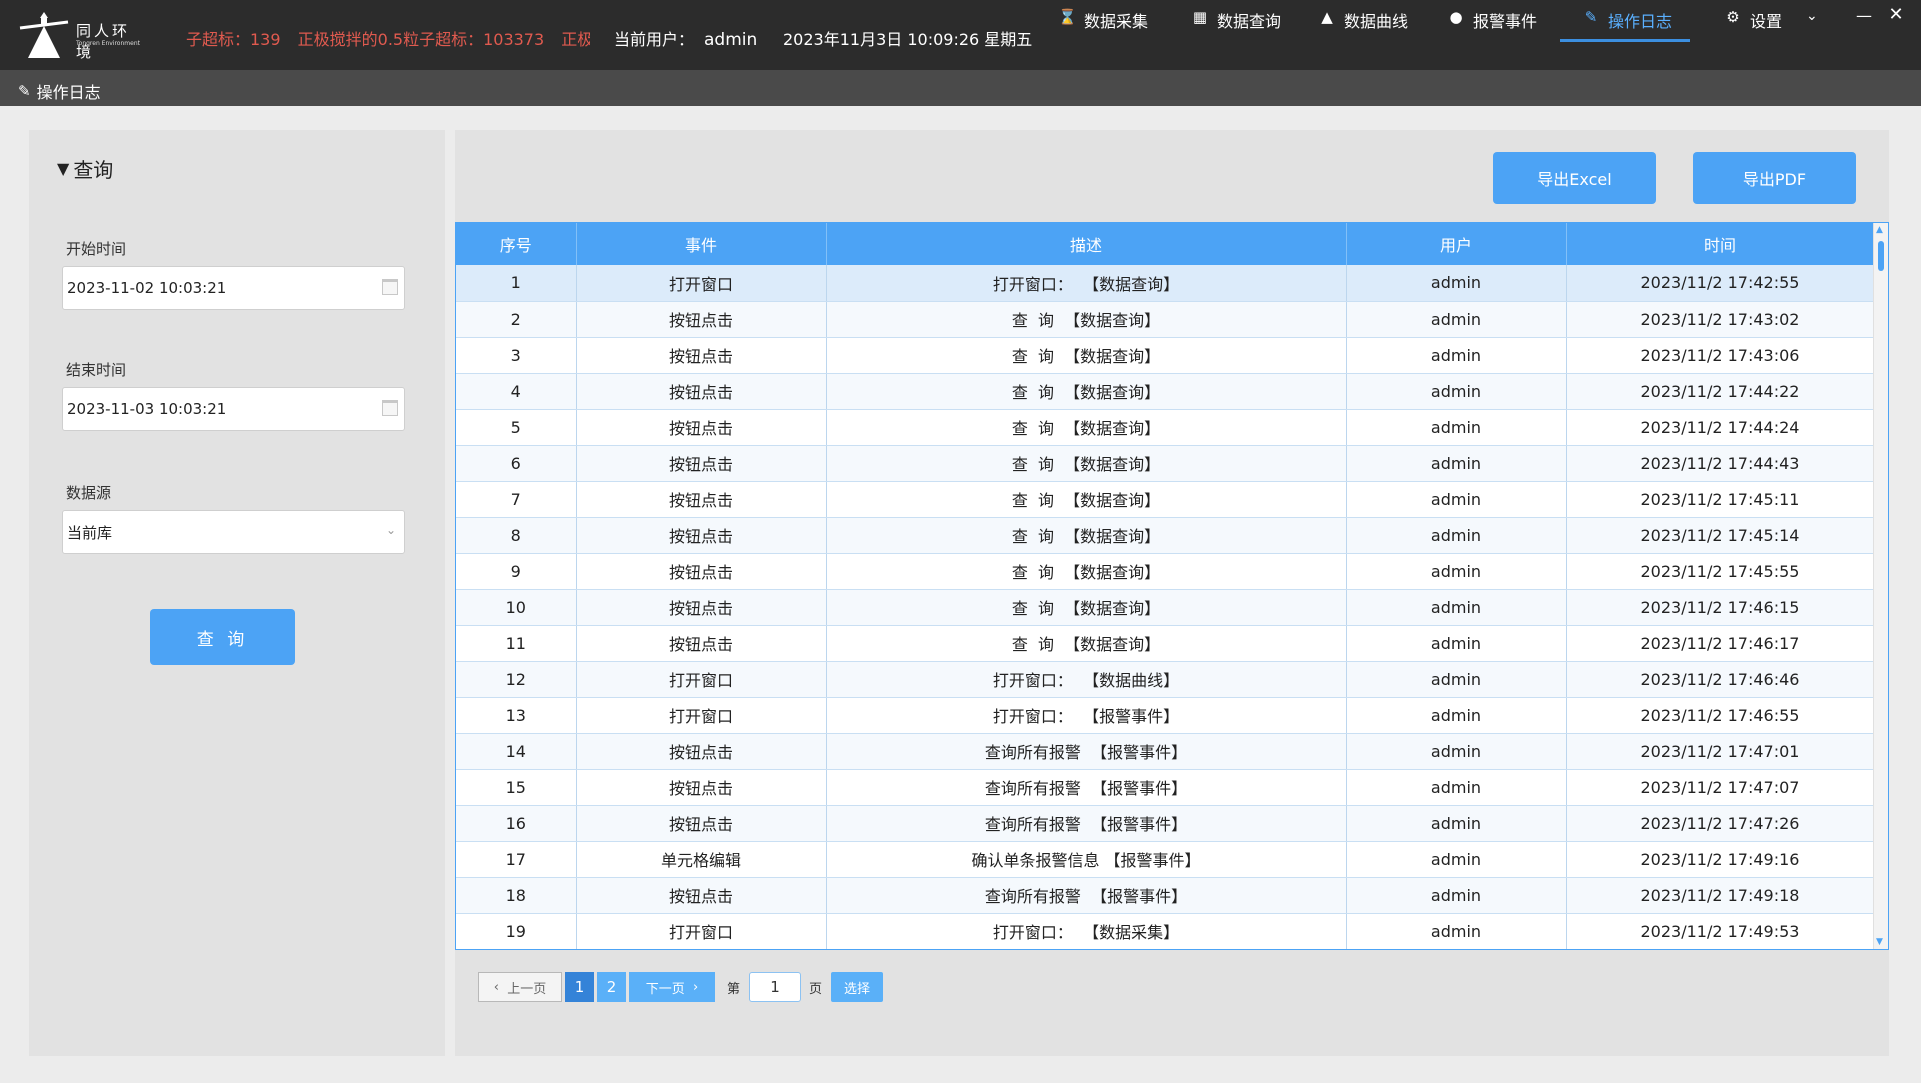 Image resolution: width=1921 pixels, height=1083 pixels. I want to click on column-header: 描述, so click(1086, 244).